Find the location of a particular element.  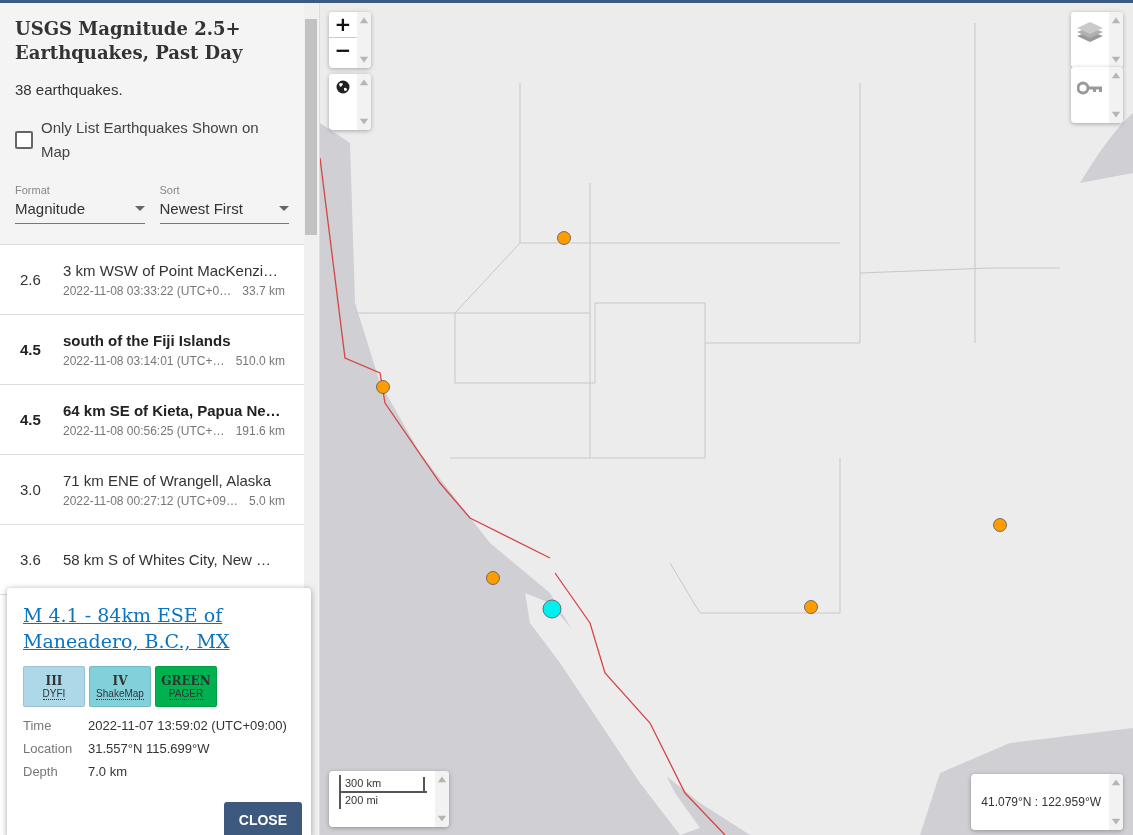

layers-button is located at coordinates (1090, 33).